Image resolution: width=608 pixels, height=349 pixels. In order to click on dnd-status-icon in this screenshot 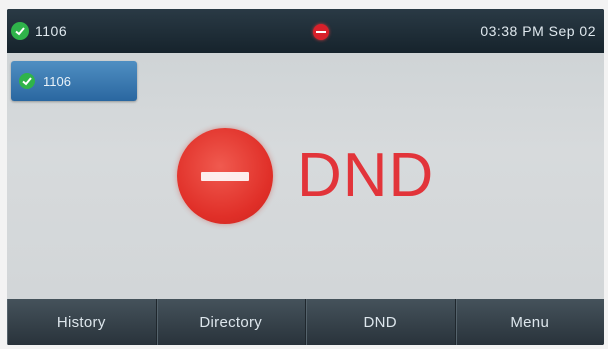, I will do `click(321, 32)`.